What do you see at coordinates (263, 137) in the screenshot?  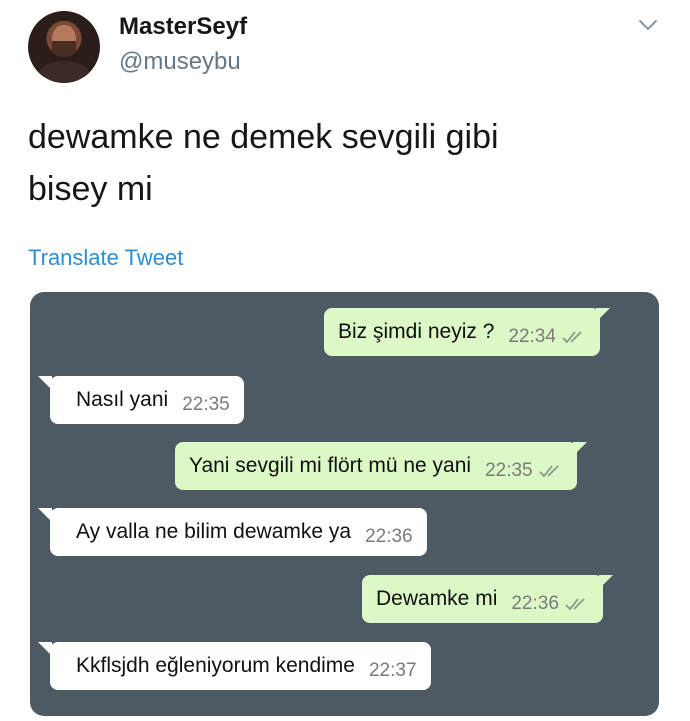 I see `tweet-text-line-1: dewamke ne demek sevgili gibi` at bounding box center [263, 137].